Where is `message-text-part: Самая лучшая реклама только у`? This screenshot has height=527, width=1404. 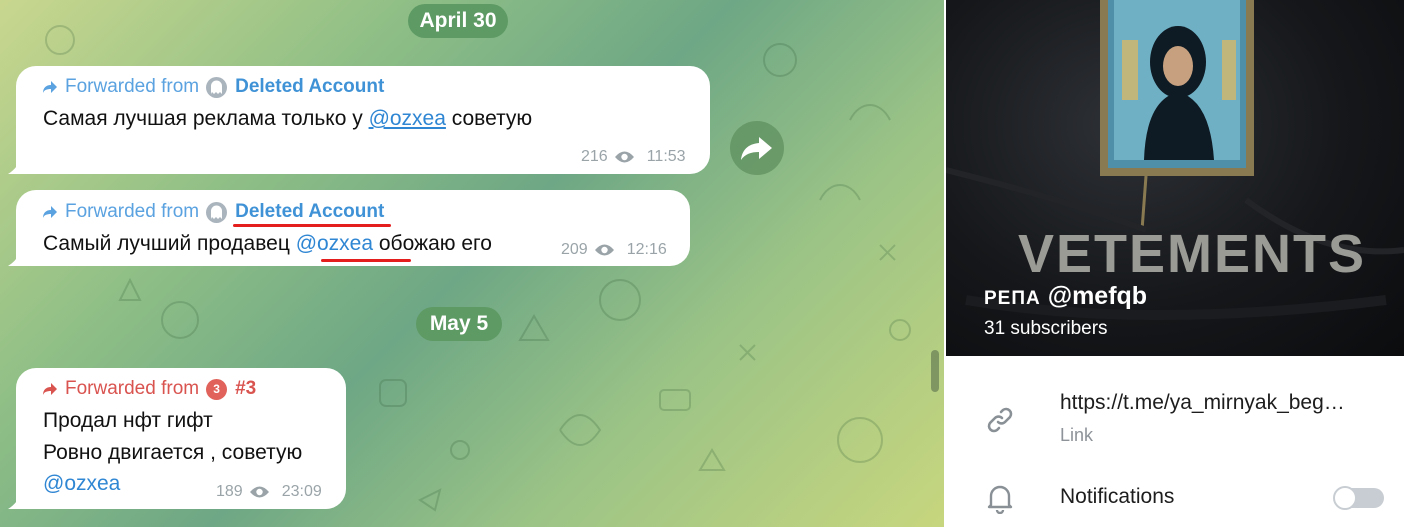 message-text-part: Самая лучшая реклама только у is located at coordinates (206, 118).